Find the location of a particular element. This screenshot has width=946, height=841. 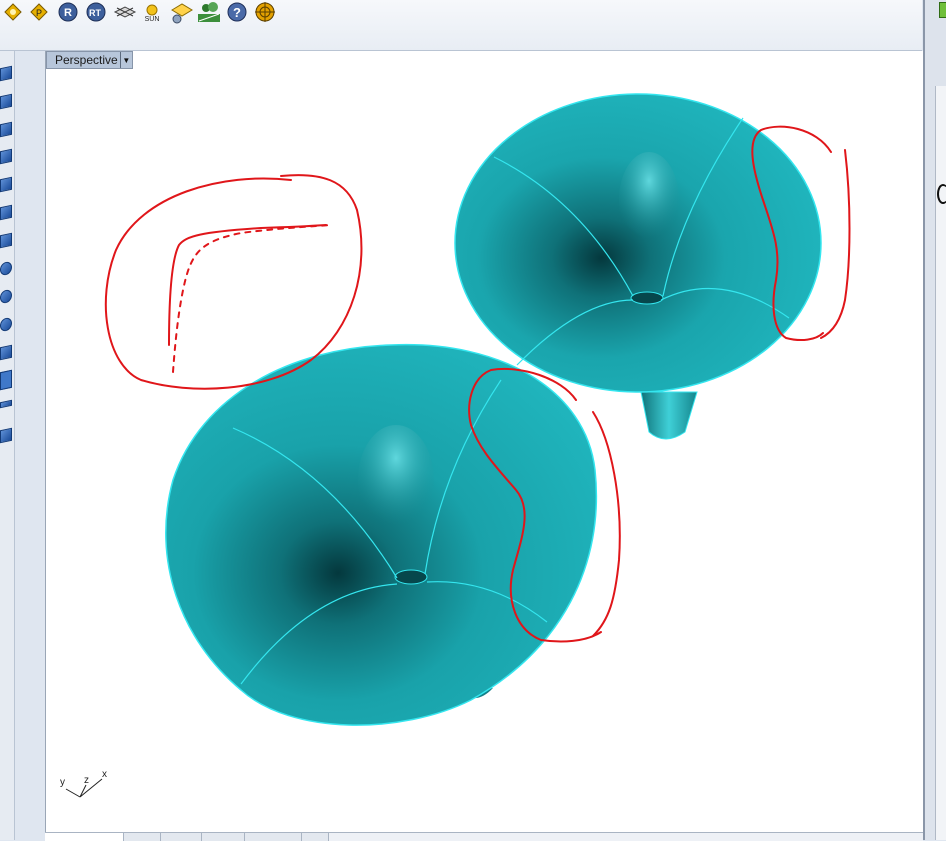

separator-icon is located at coordinates (6, 404).